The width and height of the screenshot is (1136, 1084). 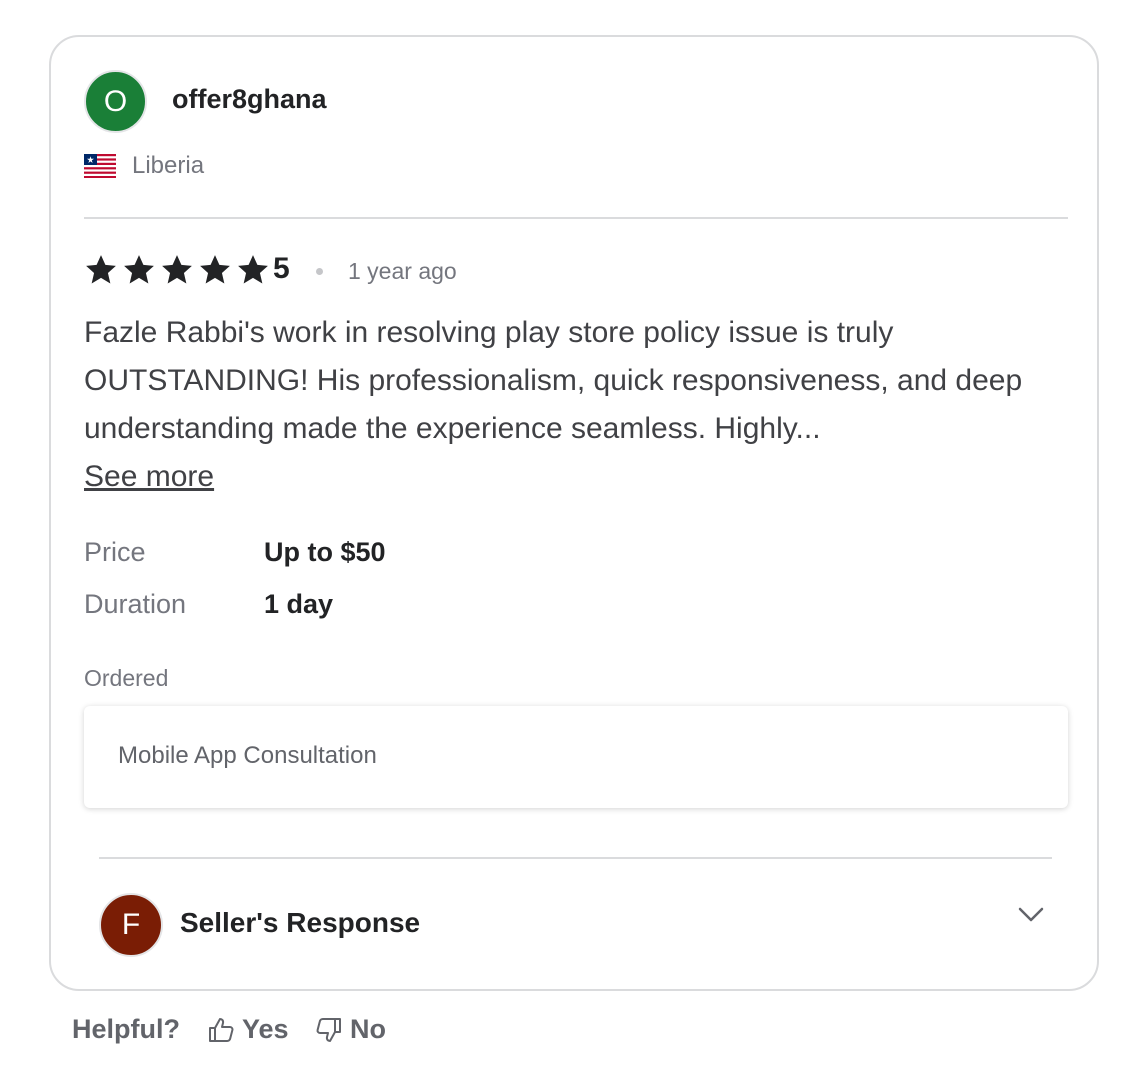 What do you see at coordinates (402, 271) in the screenshot?
I see `review-time: 1 year ago` at bounding box center [402, 271].